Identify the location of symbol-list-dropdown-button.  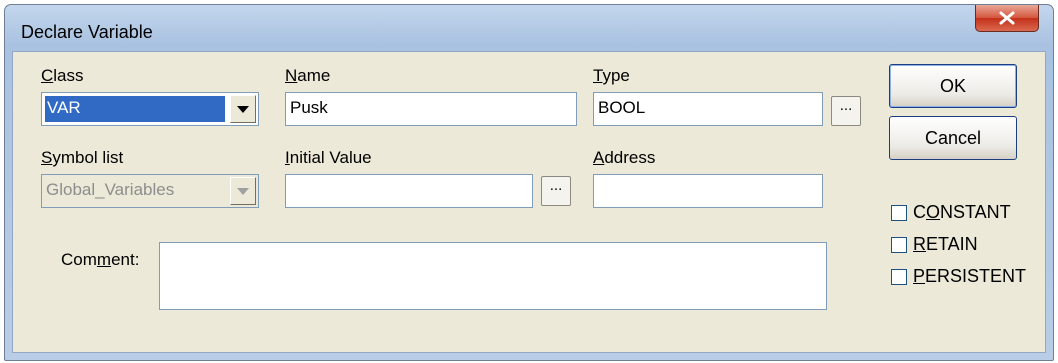
(243, 191).